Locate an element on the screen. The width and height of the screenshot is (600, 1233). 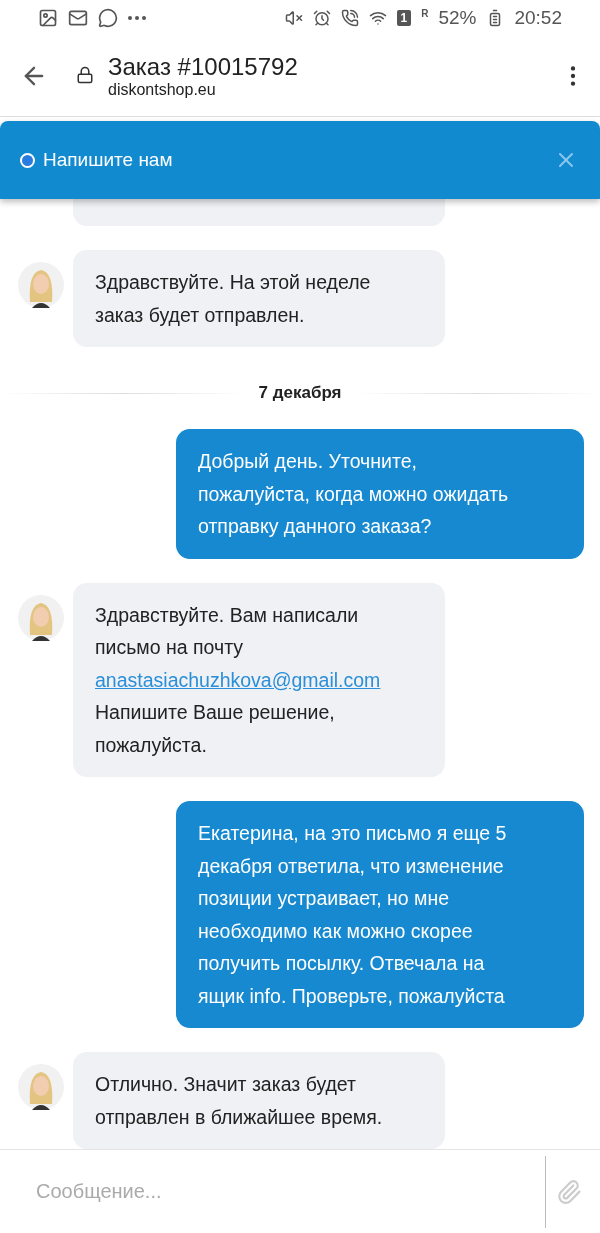
message-bubble: Екатерина, на это письмо я еще 5 декабря ответила, что изменение позиции устраивает, но мне необходимо как можно скорее получить посылку. Отвечала на ящик info. Проверьте, пожалуйста is located at coordinates (380, 914).